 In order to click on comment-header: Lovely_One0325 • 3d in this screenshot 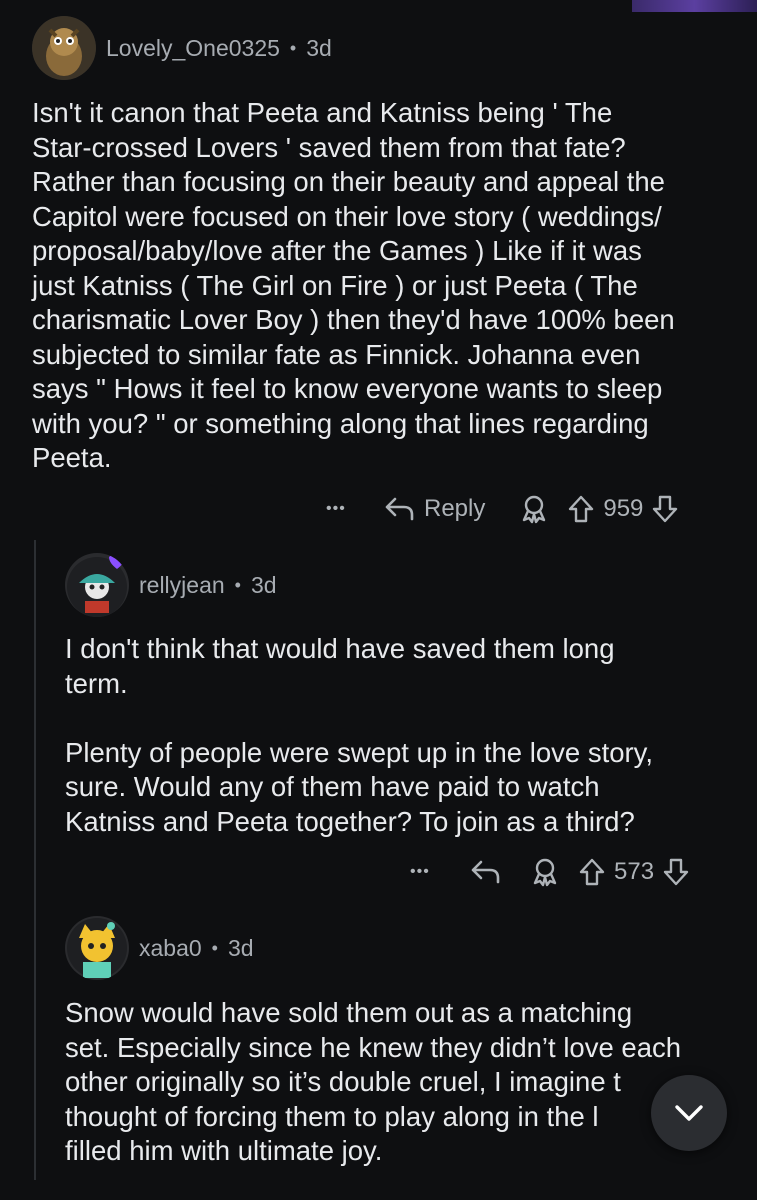, I will do `click(182, 48)`.